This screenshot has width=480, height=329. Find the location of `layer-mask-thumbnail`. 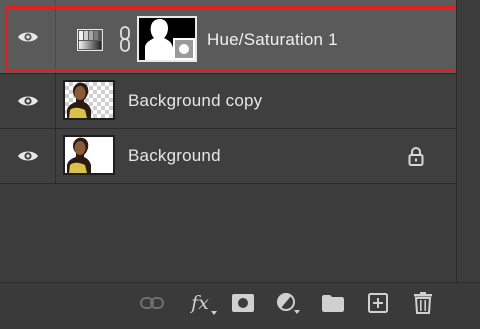

layer-mask-thumbnail is located at coordinates (167, 39).